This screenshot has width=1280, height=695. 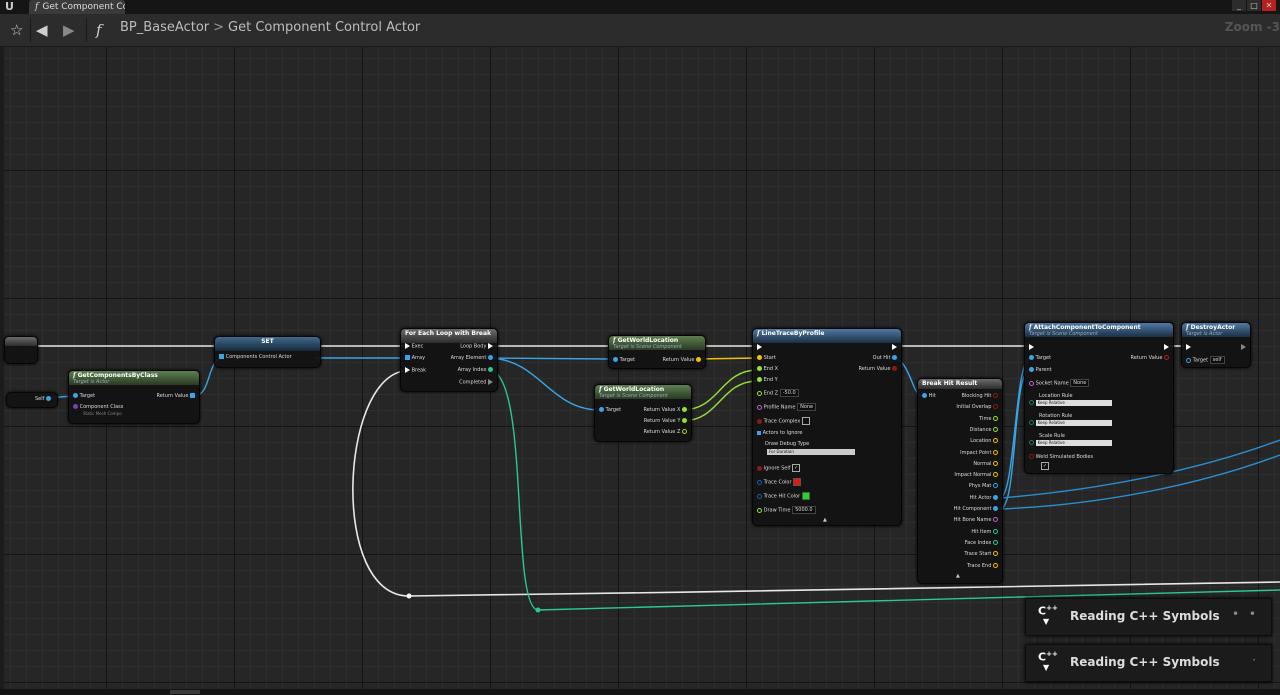 What do you see at coordinates (1073, 423) in the screenshot?
I see `rotation-rule-dropdown: Keep Relative` at bounding box center [1073, 423].